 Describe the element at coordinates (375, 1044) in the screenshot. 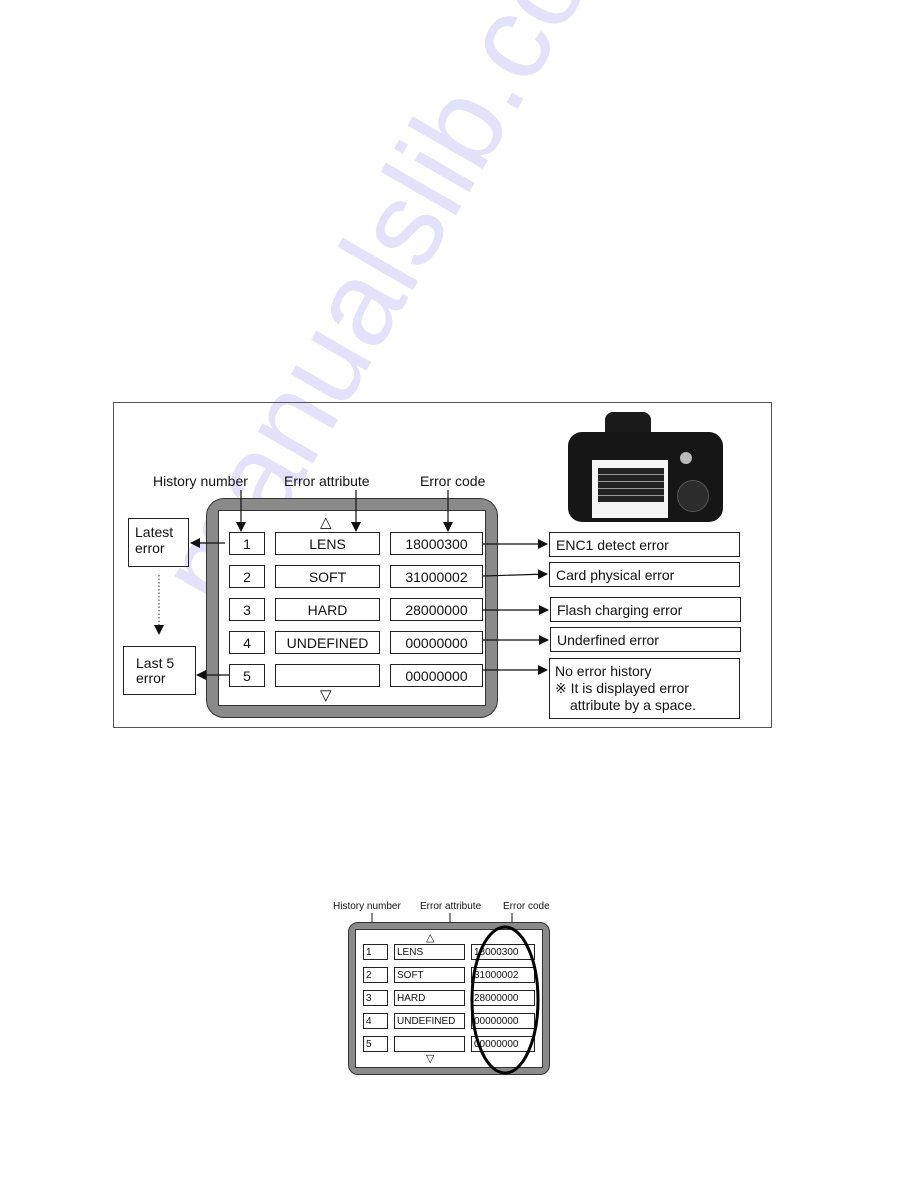

I see `small-history-number-cell: 5` at that location.